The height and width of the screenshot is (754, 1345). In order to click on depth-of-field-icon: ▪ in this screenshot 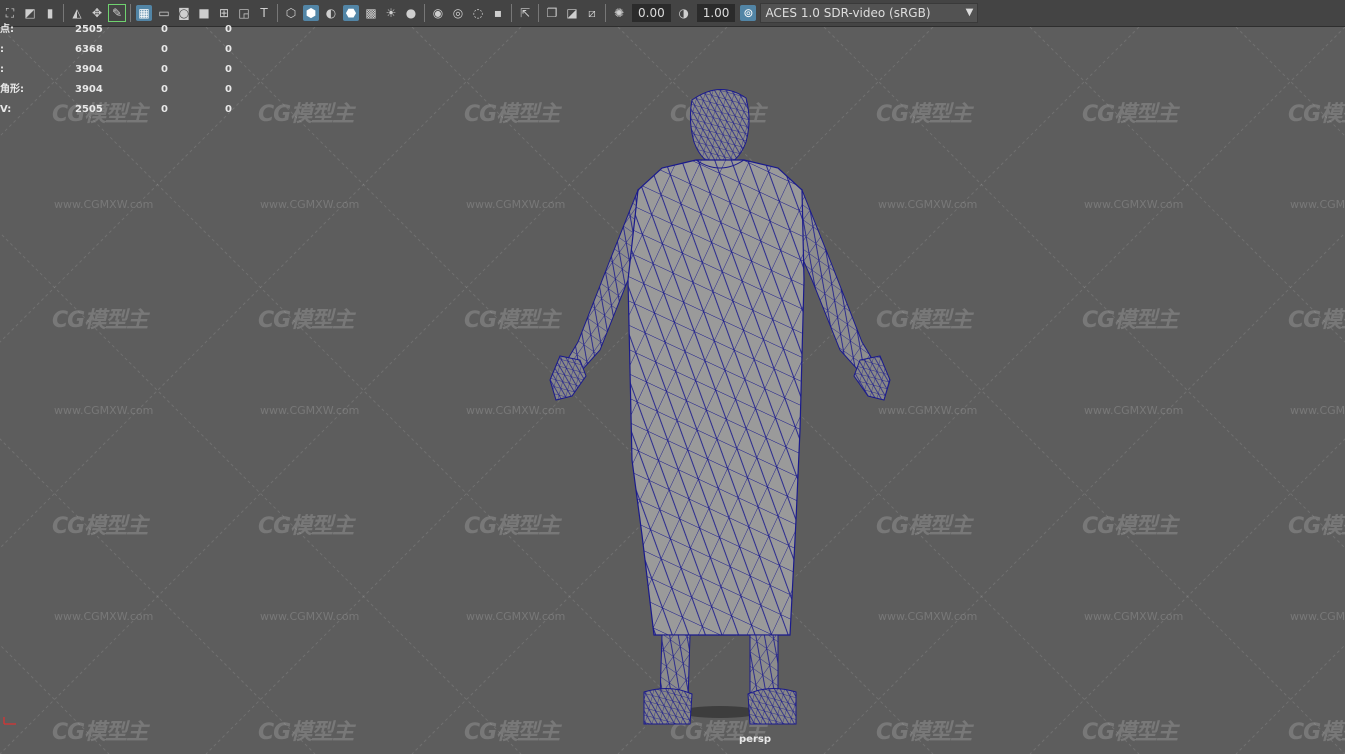, I will do `click(498, 13)`.